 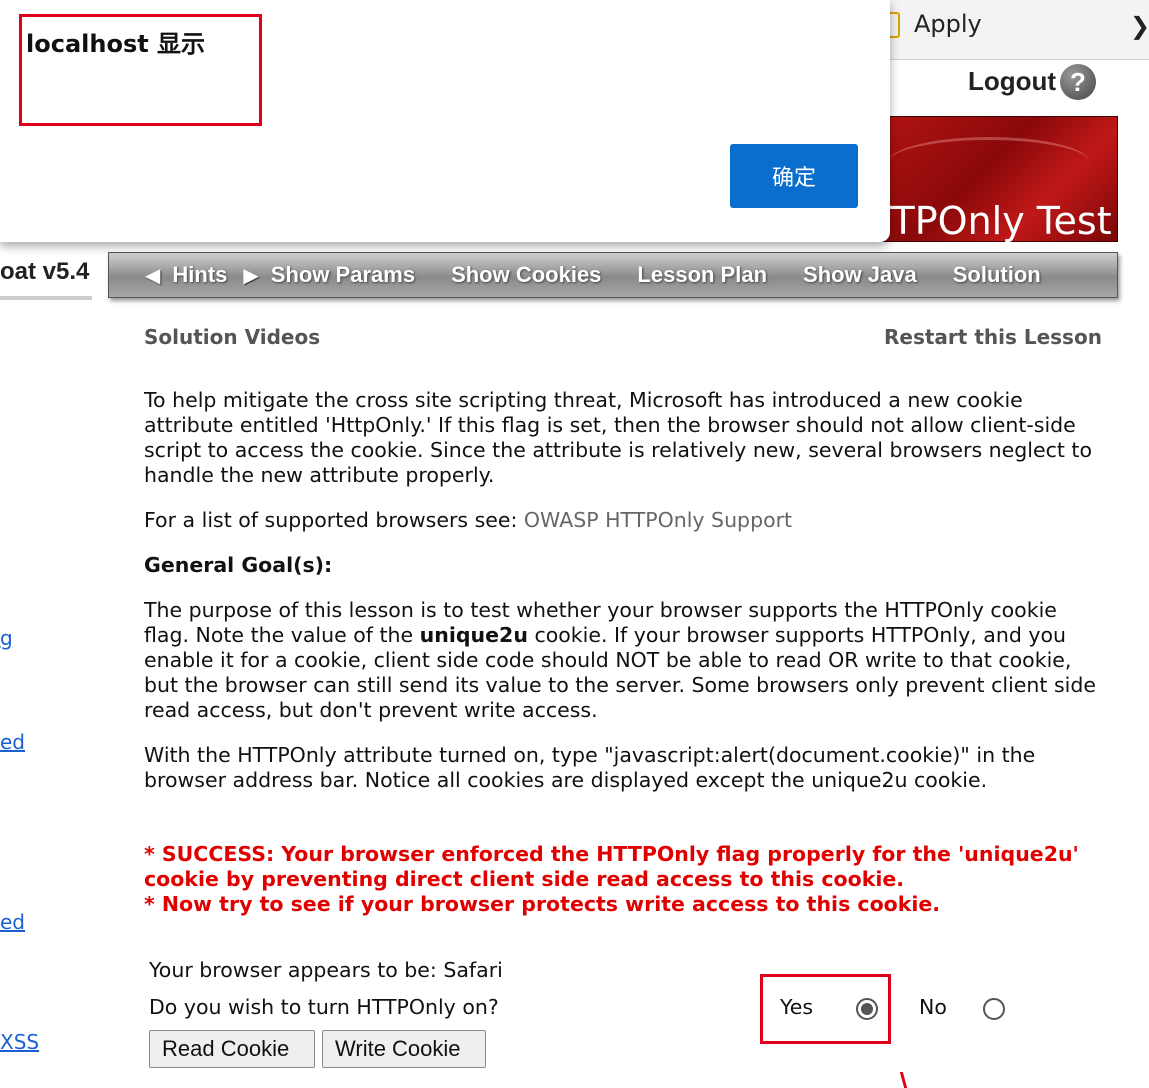 I want to click on owasp-httponly-link: OWASP HTTPOnly Support, so click(x=658, y=520).